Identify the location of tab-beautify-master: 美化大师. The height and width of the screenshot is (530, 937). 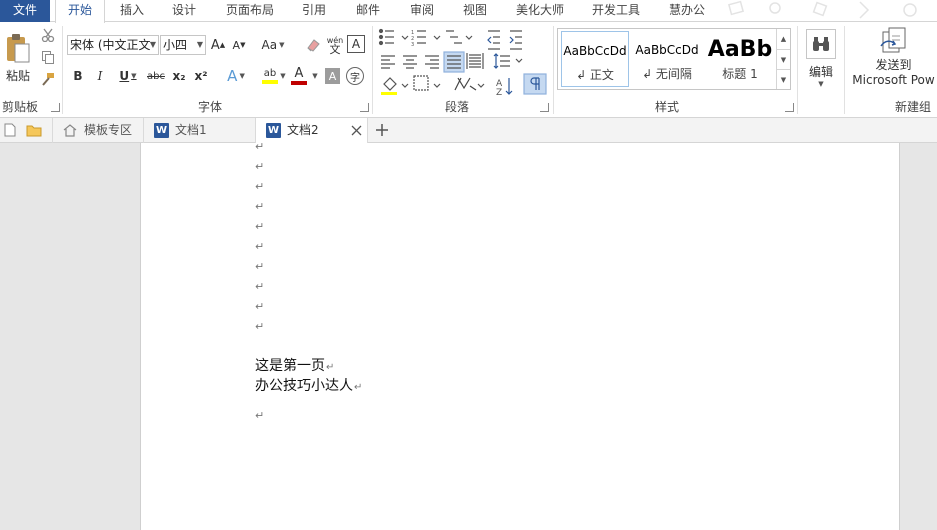
(540, 11).